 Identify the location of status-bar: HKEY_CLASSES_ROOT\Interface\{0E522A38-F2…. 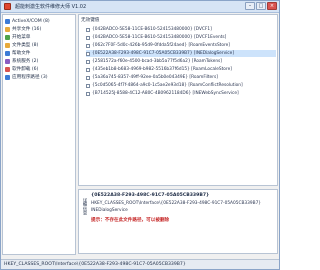
(140, 264).